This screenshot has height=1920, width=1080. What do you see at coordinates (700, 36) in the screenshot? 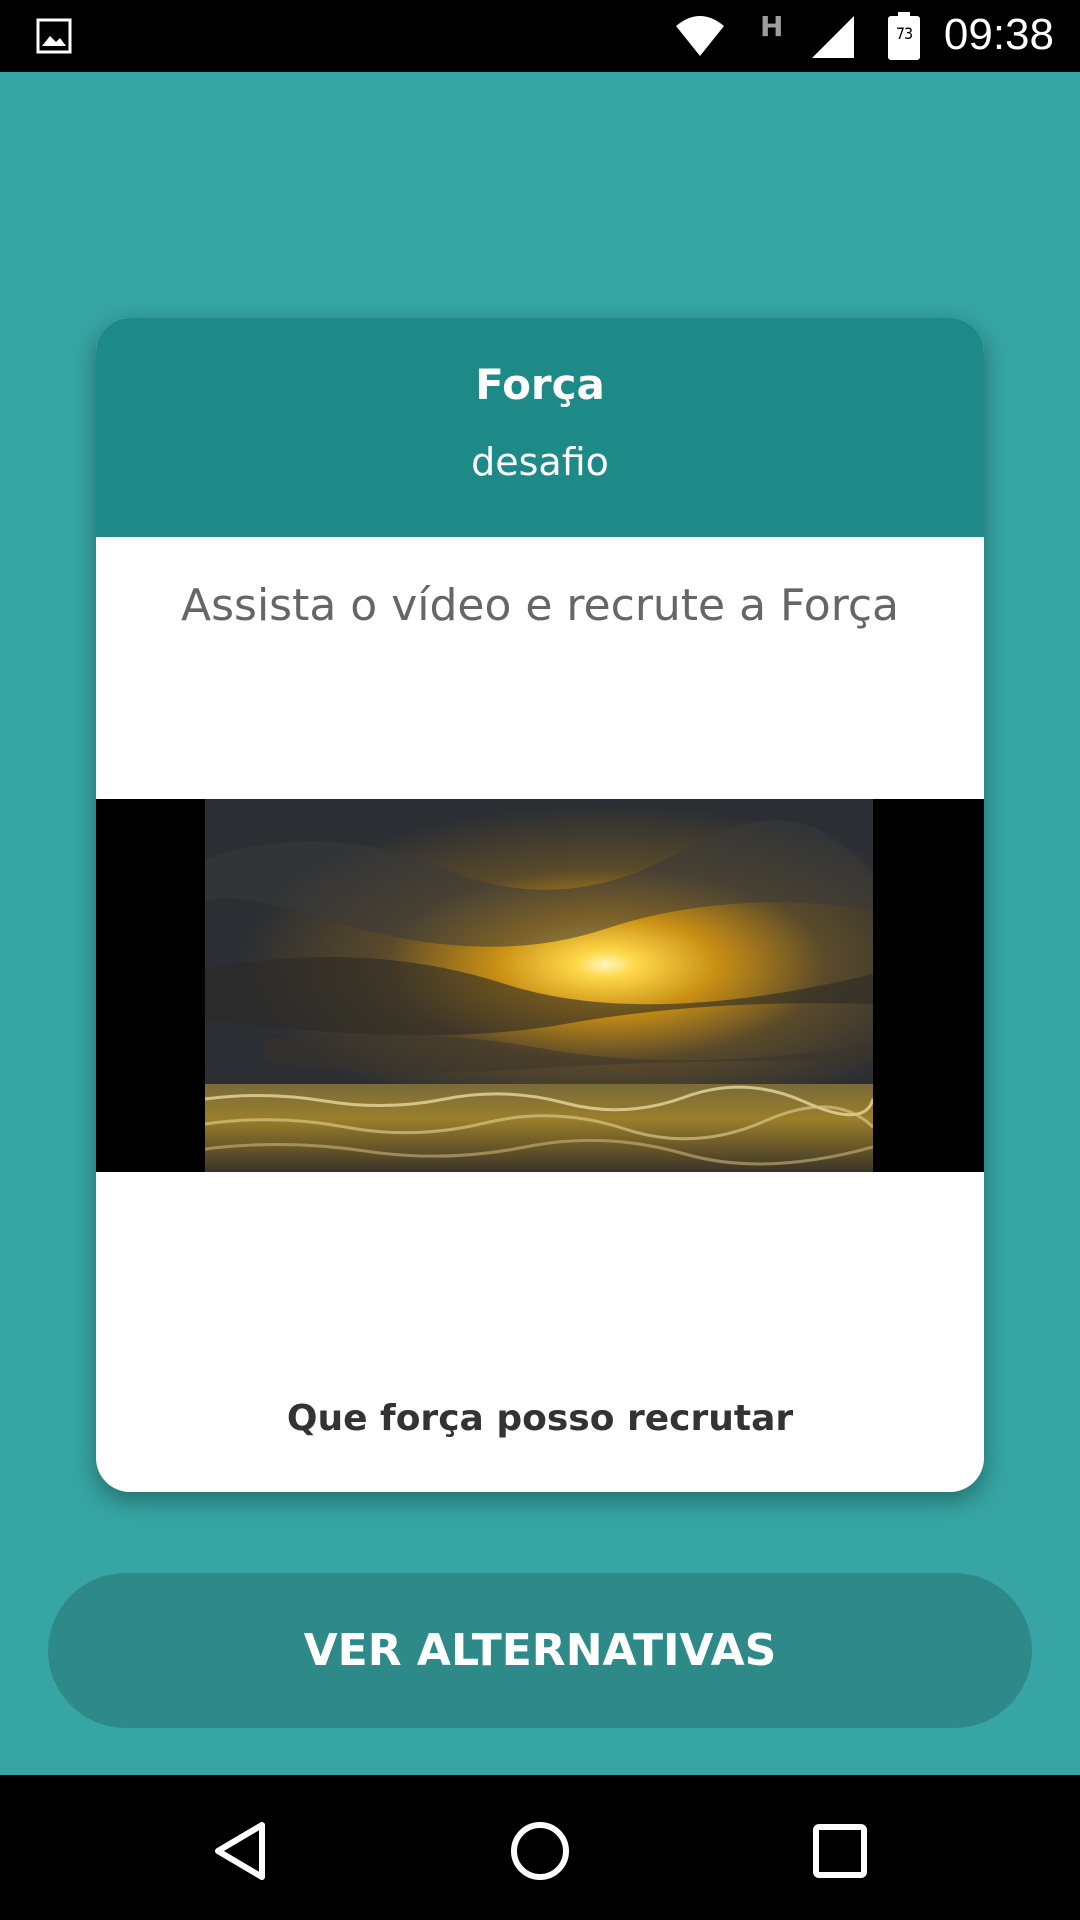
I see `wifi-icon` at bounding box center [700, 36].